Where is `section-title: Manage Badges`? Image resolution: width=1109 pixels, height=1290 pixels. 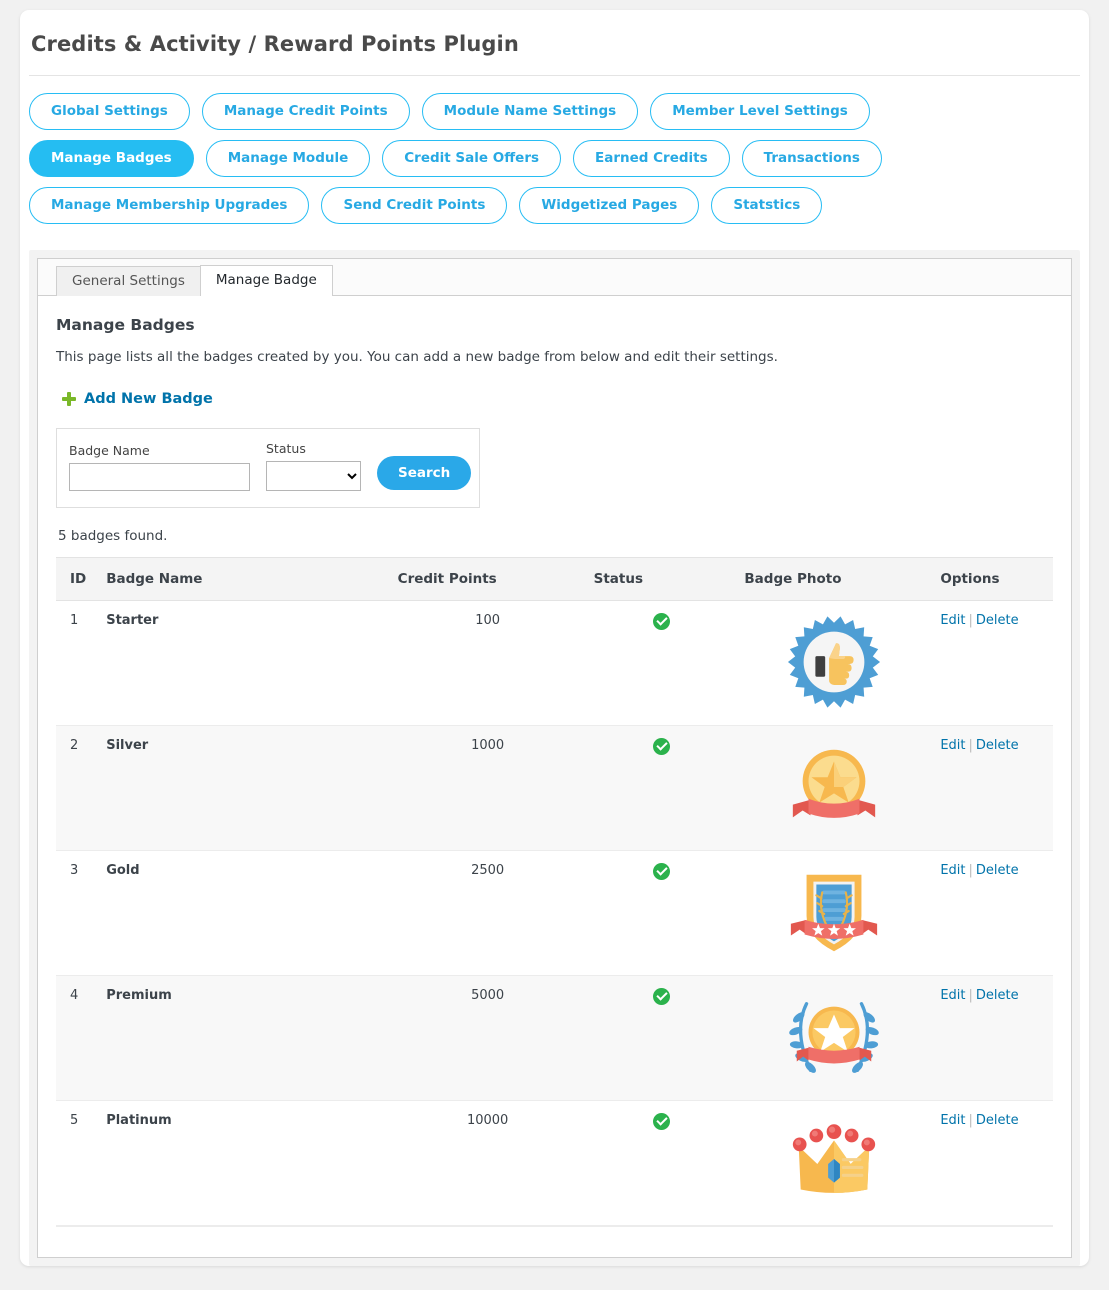 section-title: Manage Badges is located at coordinates (125, 325).